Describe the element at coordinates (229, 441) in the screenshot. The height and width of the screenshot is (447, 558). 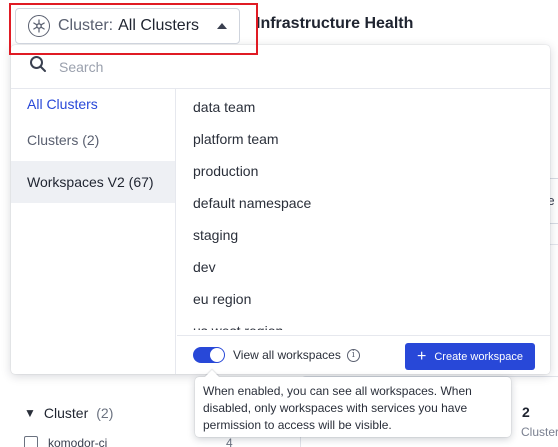
I see `cluster-item-count: 4` at that location.